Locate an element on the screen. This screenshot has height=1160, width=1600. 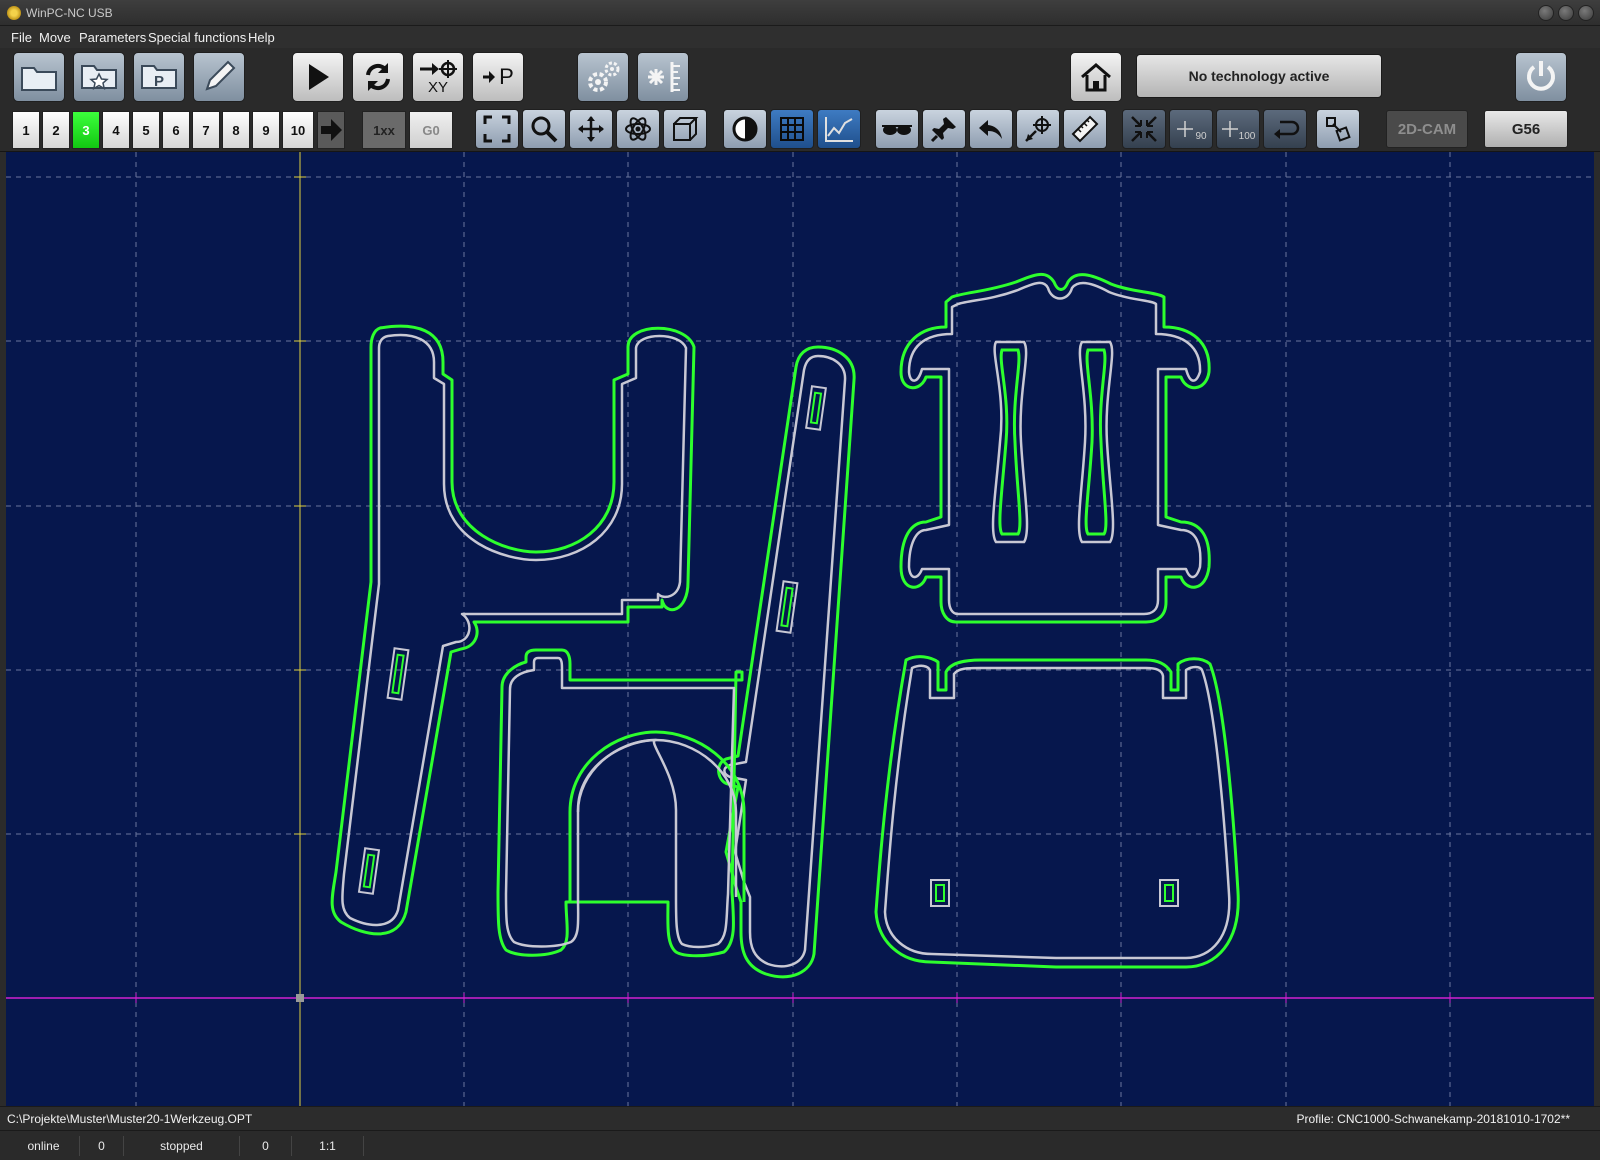
edit-pencil-icon is located at coordinates (220, 75).